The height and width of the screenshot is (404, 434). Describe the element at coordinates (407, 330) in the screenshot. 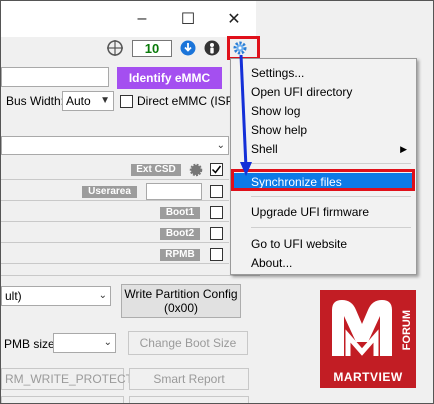

I see `logo-forum-text: FORUM` at that location.